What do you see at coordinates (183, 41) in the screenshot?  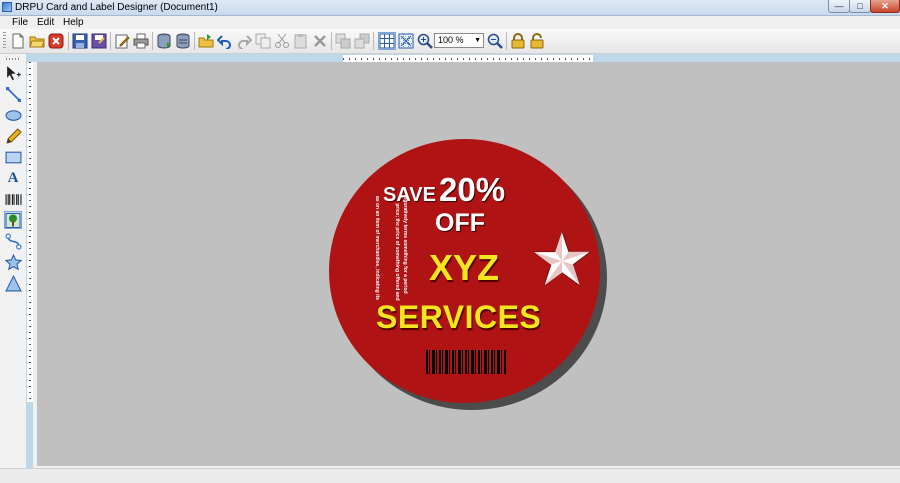 I see `database-export-icon` at bounding box center [183, 41].